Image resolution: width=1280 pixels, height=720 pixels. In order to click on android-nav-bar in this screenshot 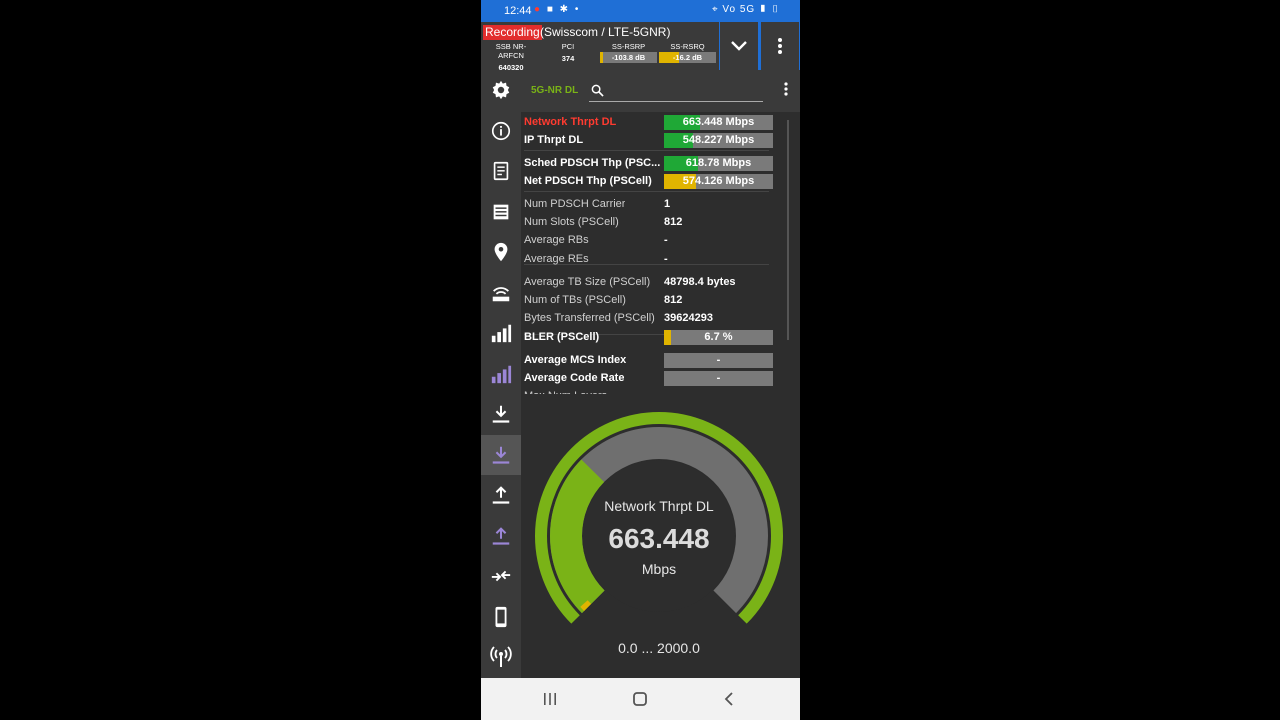, I will do `click(640, 699)`.